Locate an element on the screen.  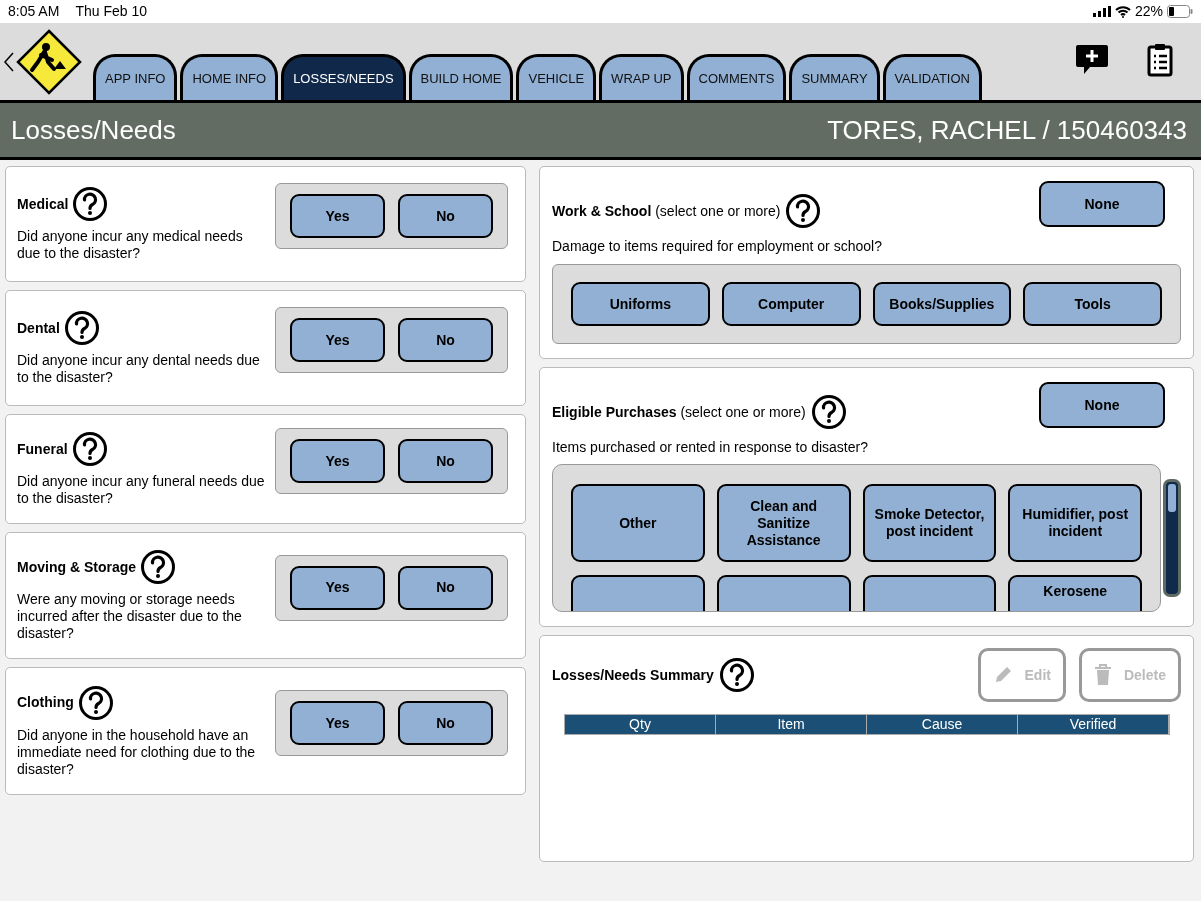
question-title: Funeral is located at coordinates (42, 449).